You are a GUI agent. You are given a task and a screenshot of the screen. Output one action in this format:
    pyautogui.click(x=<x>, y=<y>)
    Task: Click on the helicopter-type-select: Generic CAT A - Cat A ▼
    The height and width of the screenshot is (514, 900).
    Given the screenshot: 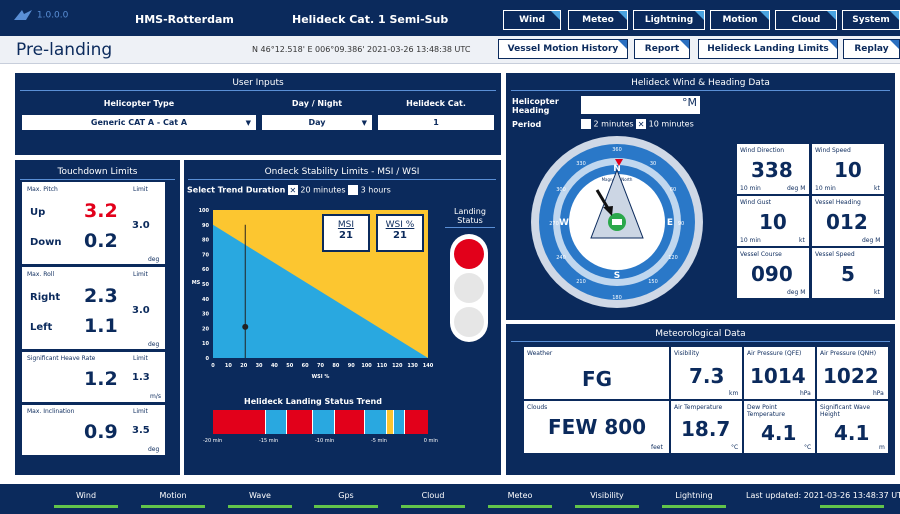 What is the action you would take?
    pyautogui.click(x=139, y=122)
    